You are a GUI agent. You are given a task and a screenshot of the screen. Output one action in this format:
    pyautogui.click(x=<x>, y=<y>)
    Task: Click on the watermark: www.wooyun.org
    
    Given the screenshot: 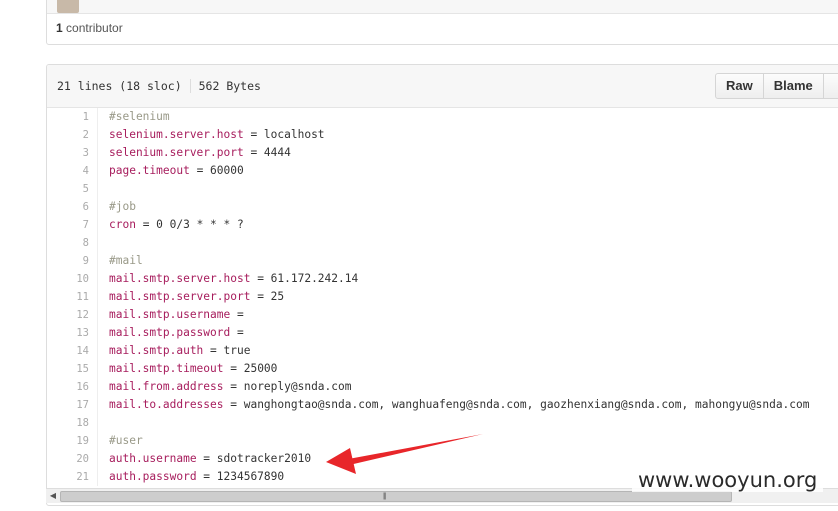 What is the action you would take?
    pyautogui.click(x=728, y=480)
    